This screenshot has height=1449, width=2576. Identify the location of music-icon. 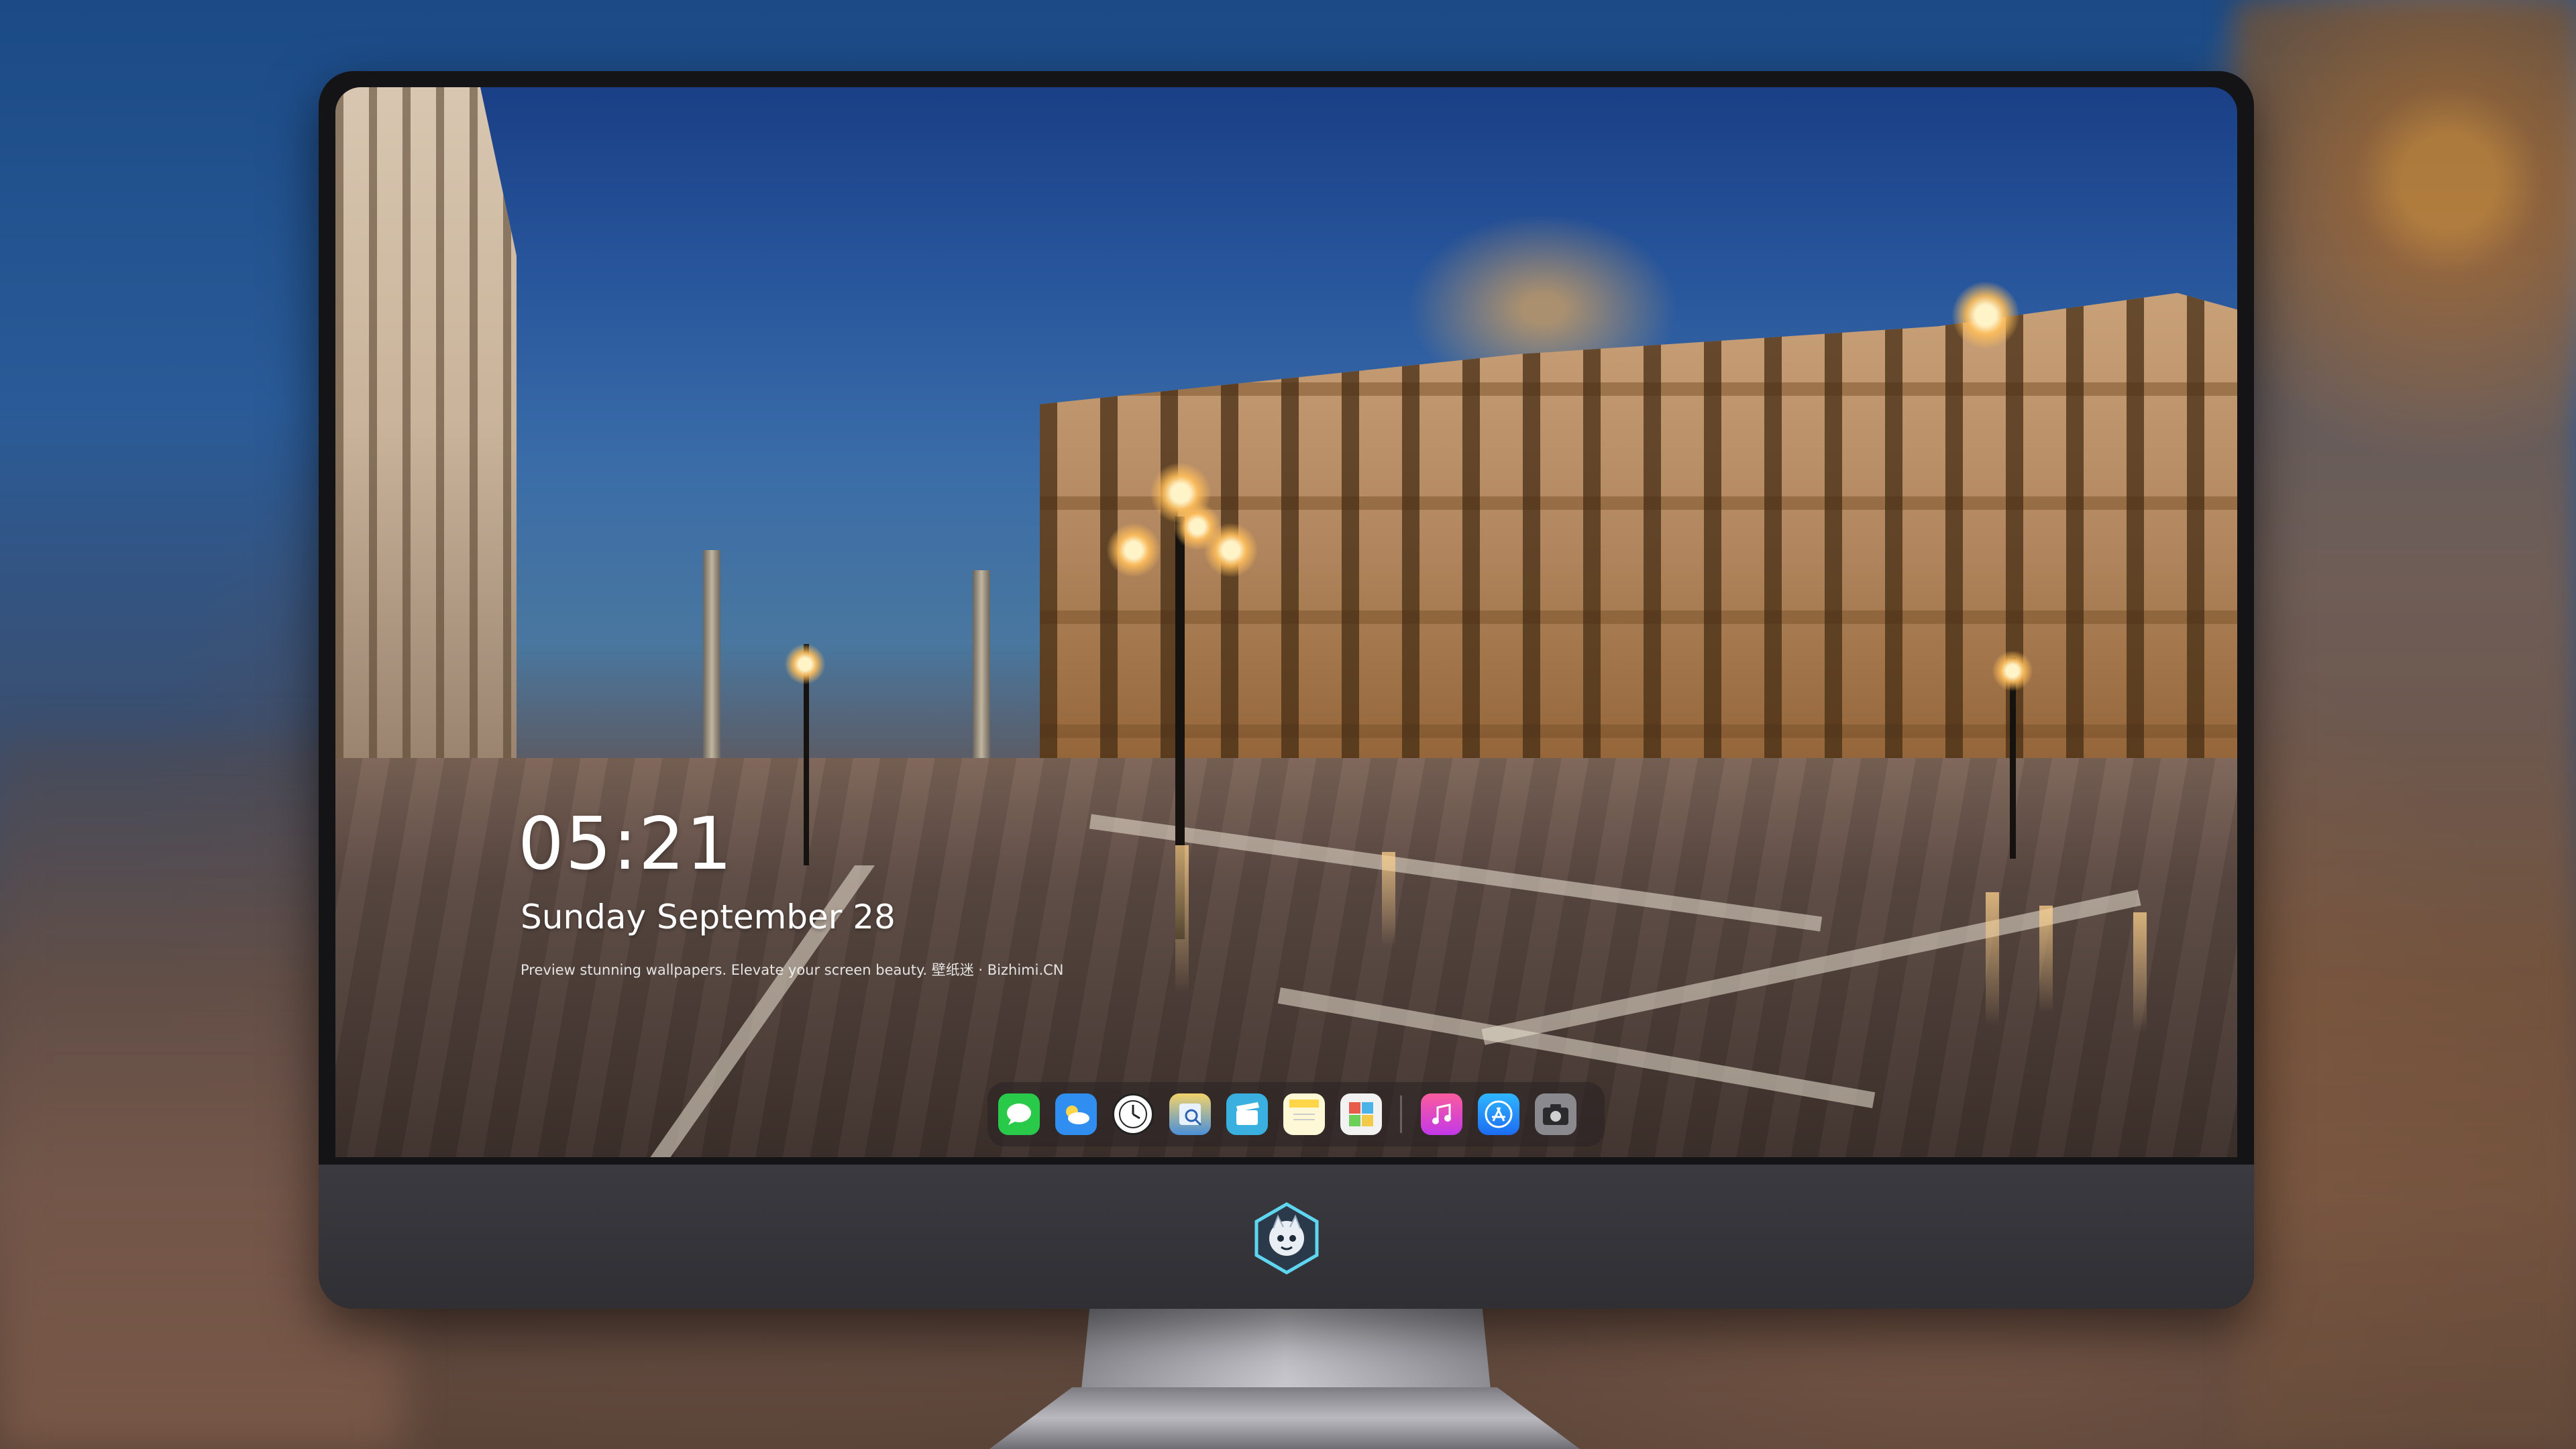
(1441, 1114).